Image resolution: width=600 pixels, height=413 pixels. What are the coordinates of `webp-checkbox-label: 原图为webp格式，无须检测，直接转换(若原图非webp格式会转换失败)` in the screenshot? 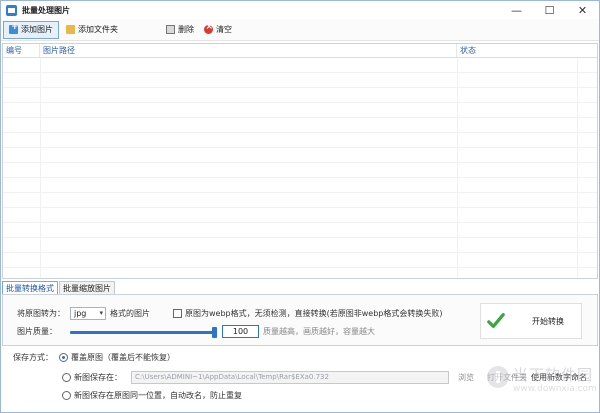 It's located at (314, 313).